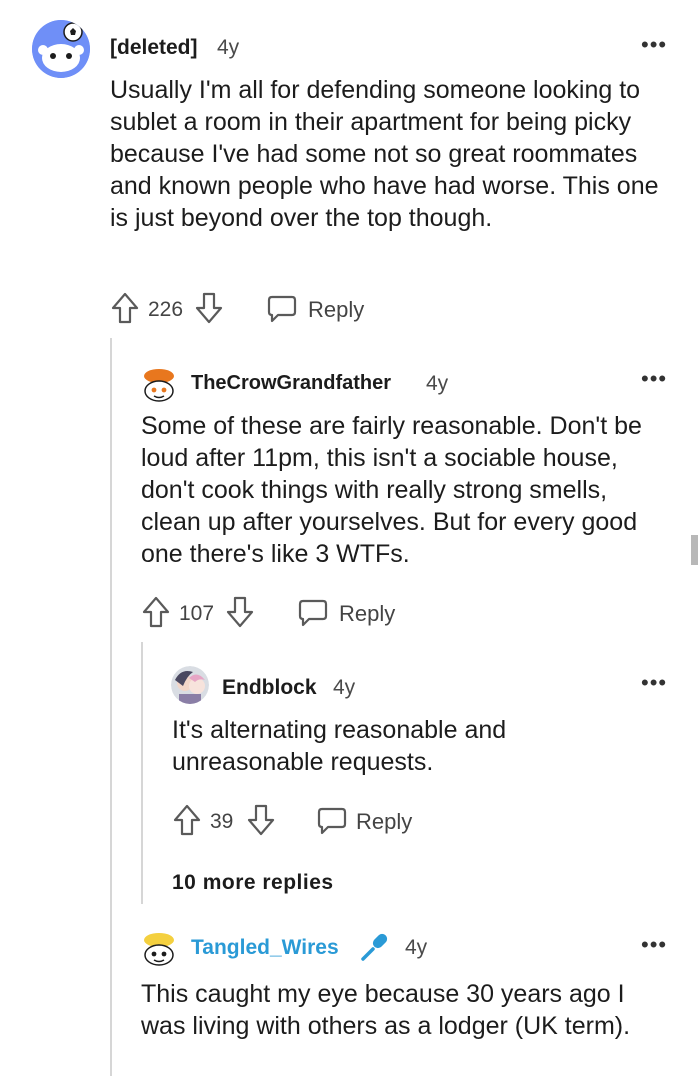 This screenshot has width=700, height=1076. What do you see at coordinates (154, 48) in the screenshot?
I see `username: [deleted]` at bounding box center [154, 48].